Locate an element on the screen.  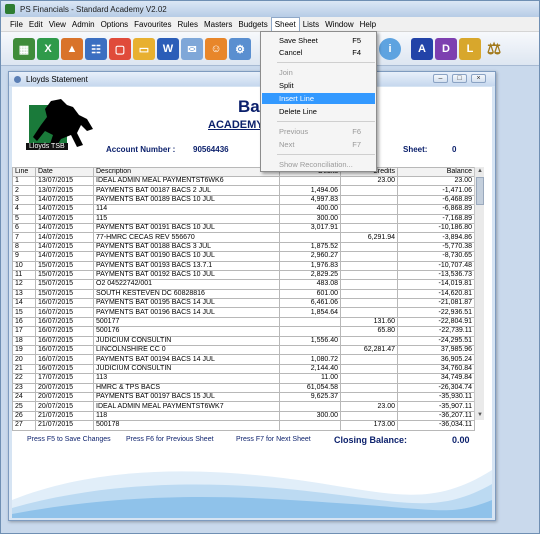
cell-line: 6 is located at coordinates (24, 228).